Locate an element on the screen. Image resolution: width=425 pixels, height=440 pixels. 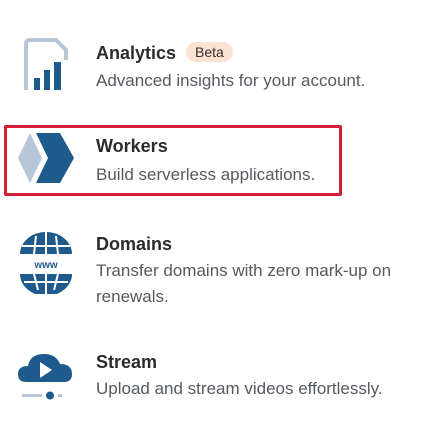
beta-badge: Beta is located at coordinates (209, 52).